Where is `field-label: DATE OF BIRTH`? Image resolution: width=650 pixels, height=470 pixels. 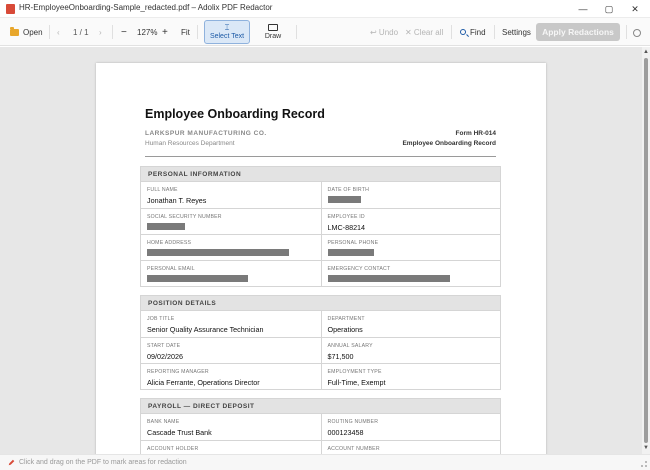
field-label: DATE OF BIRTH is located at coordinates (348, 190).